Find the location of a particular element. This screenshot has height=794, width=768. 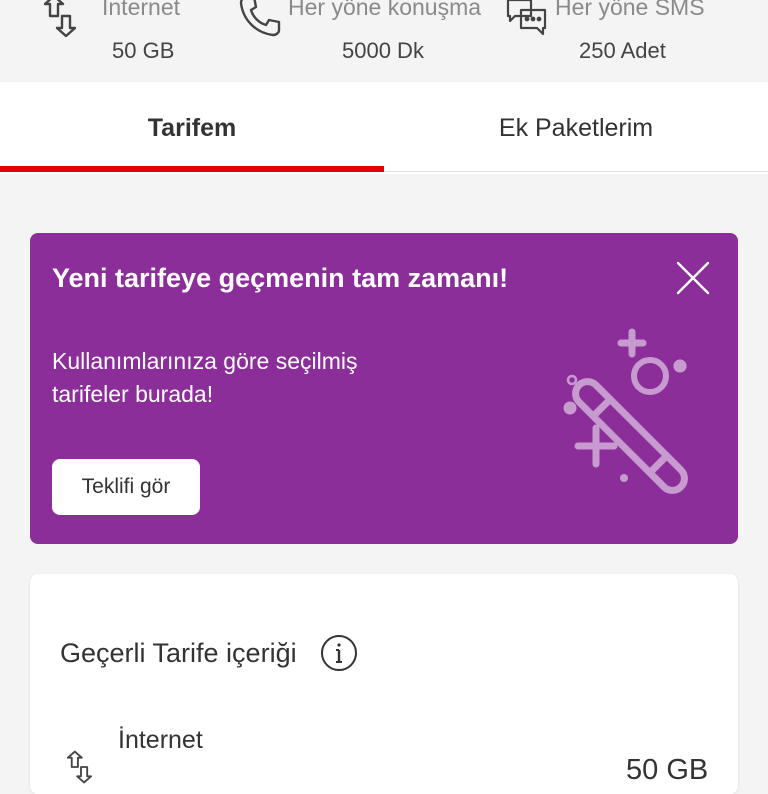

info-icon is located at coordinates (339, 653).